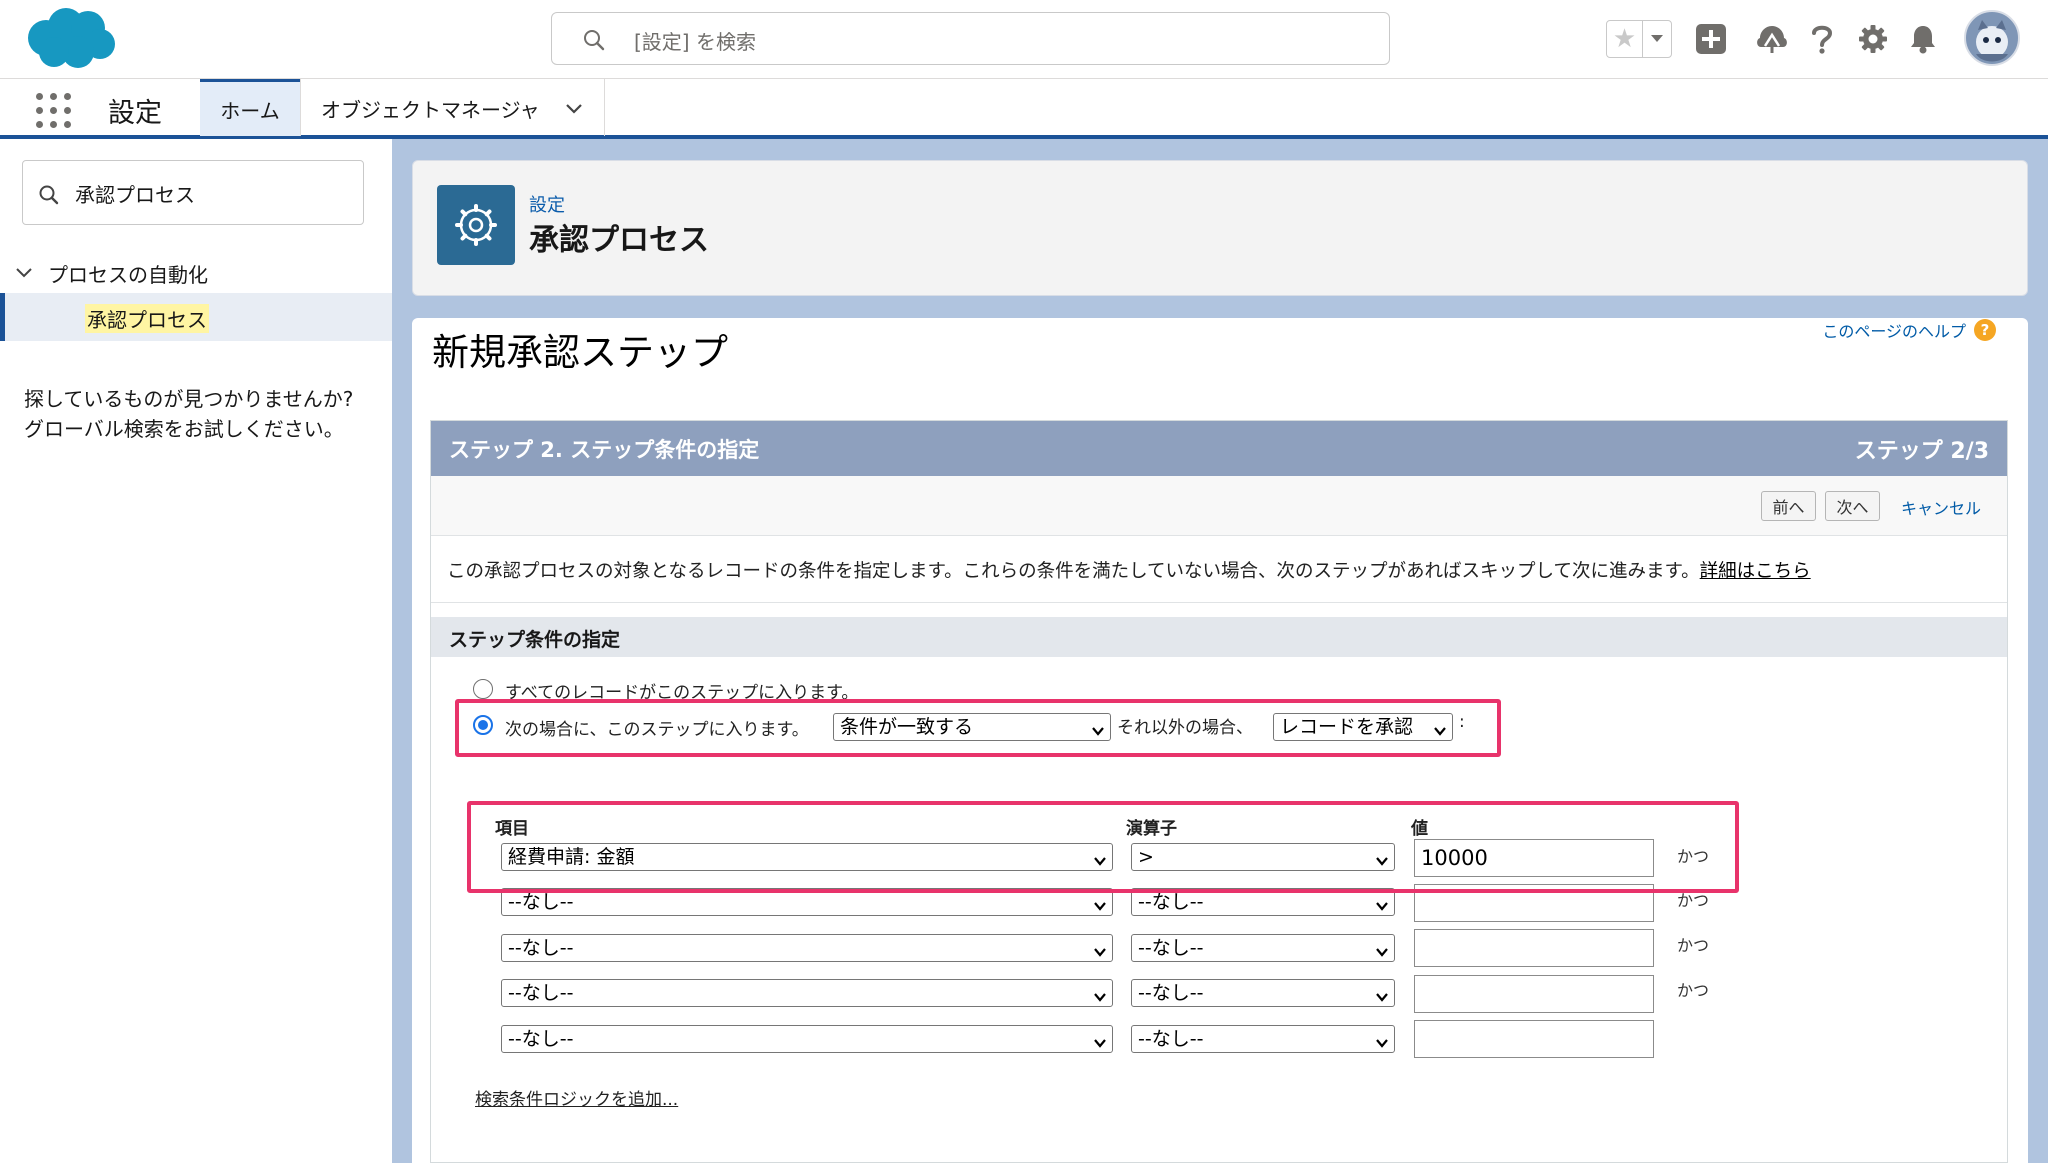 The width and height of the screenshot is (2048, 1163). What do you see at coordinates (1103, 847) in the screenshot?
I see `highlight-box-filter-row` at bounding box center [1103, 847].